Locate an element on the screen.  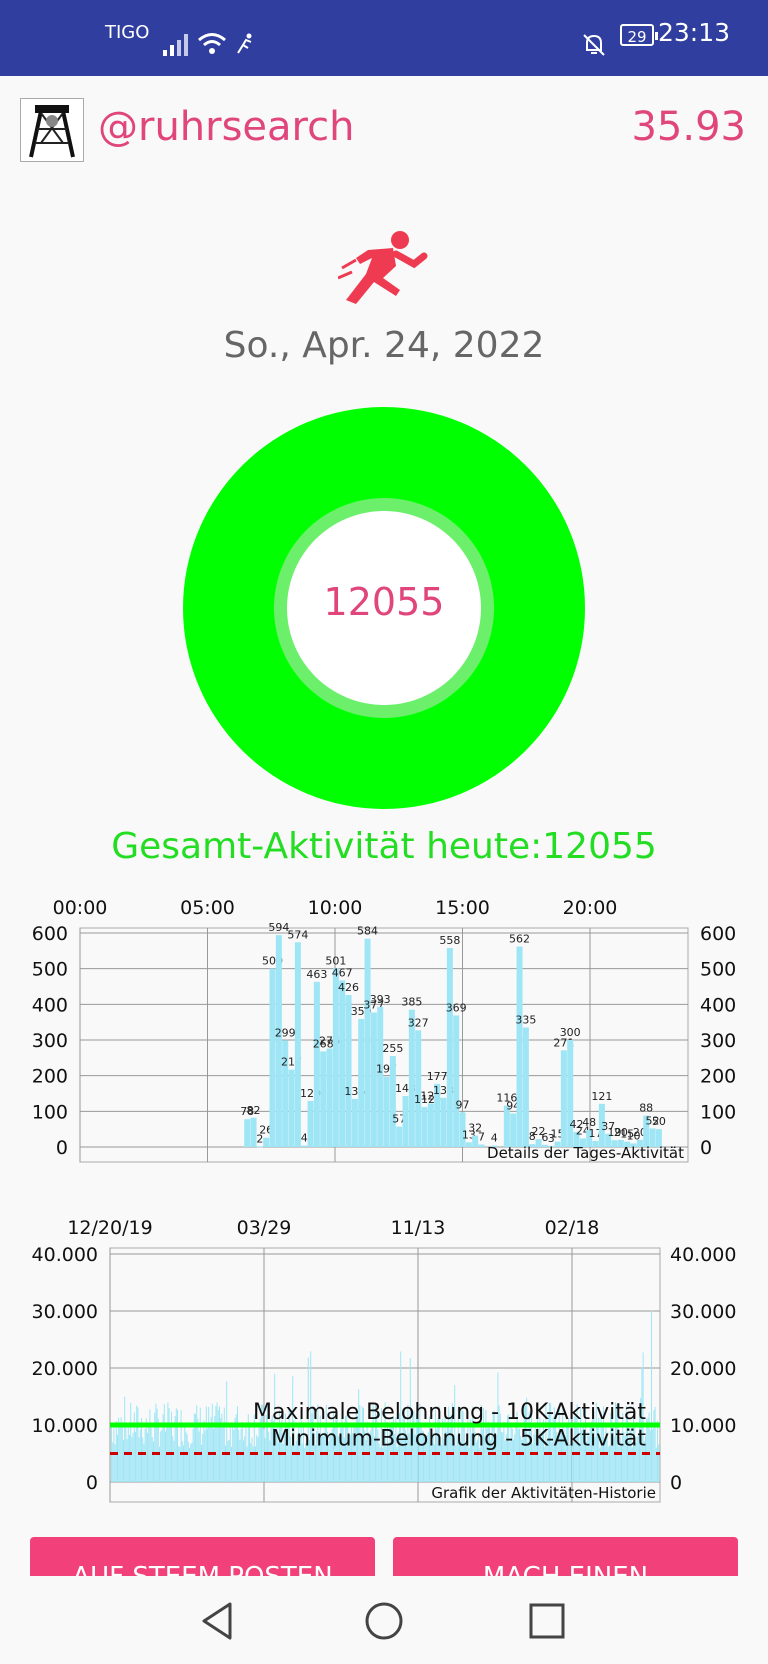
home-icon is located at coordinates (384, 1621).